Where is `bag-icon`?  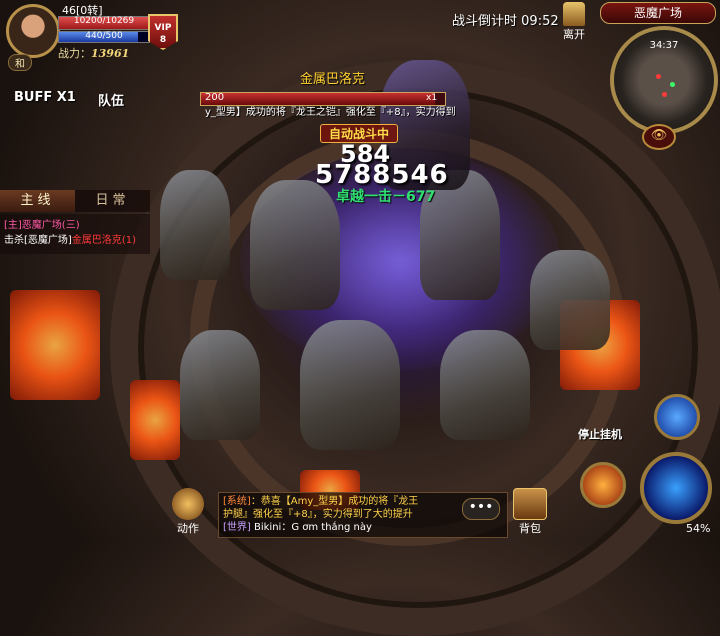 bag-icon is located at coordinates (530, 504).